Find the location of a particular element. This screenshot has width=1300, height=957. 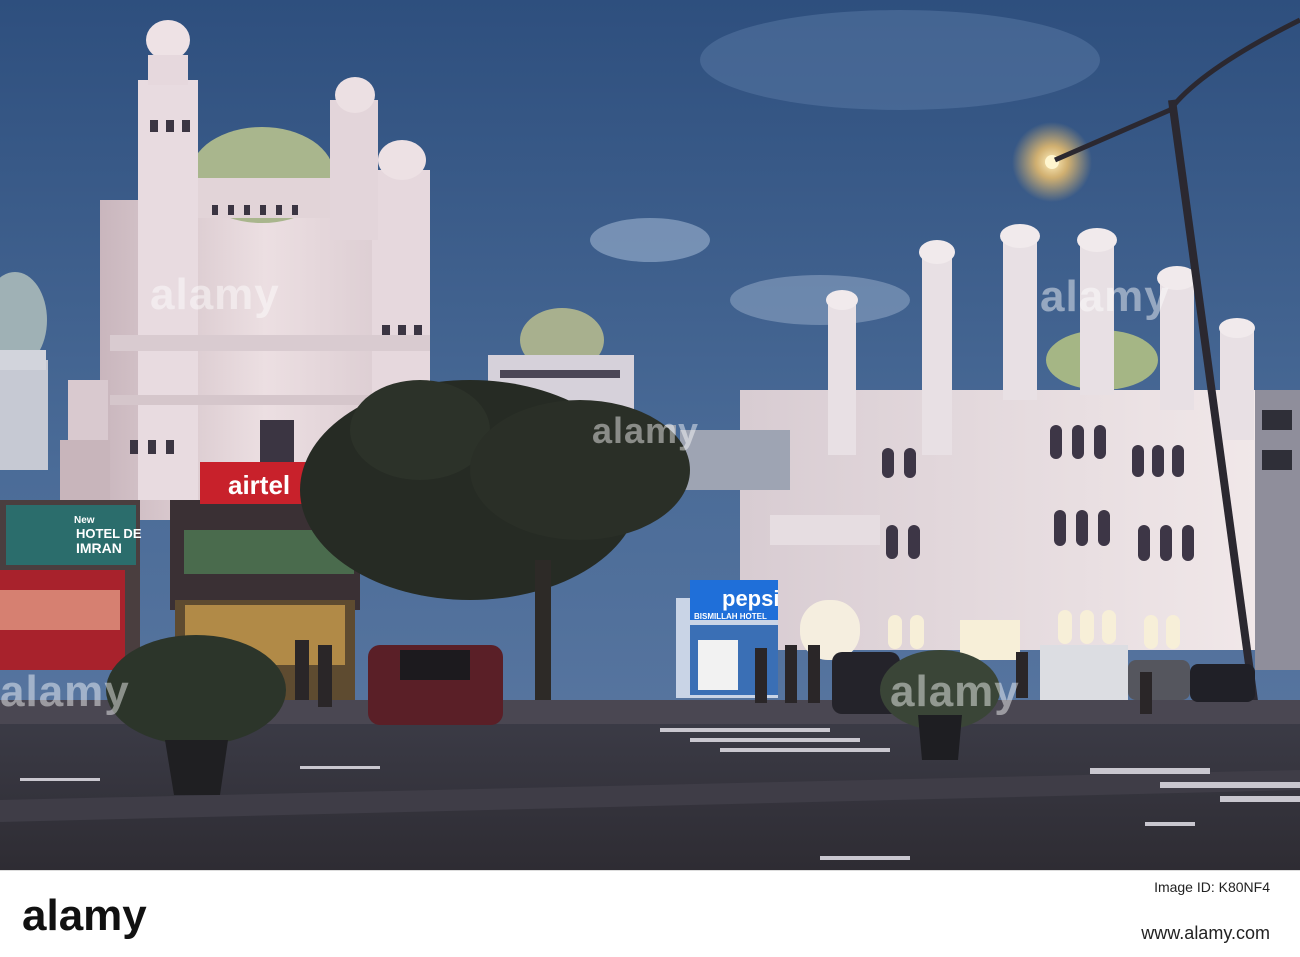

hotel-sign-name-2: IMRAN is located at coordinates (99, 548).